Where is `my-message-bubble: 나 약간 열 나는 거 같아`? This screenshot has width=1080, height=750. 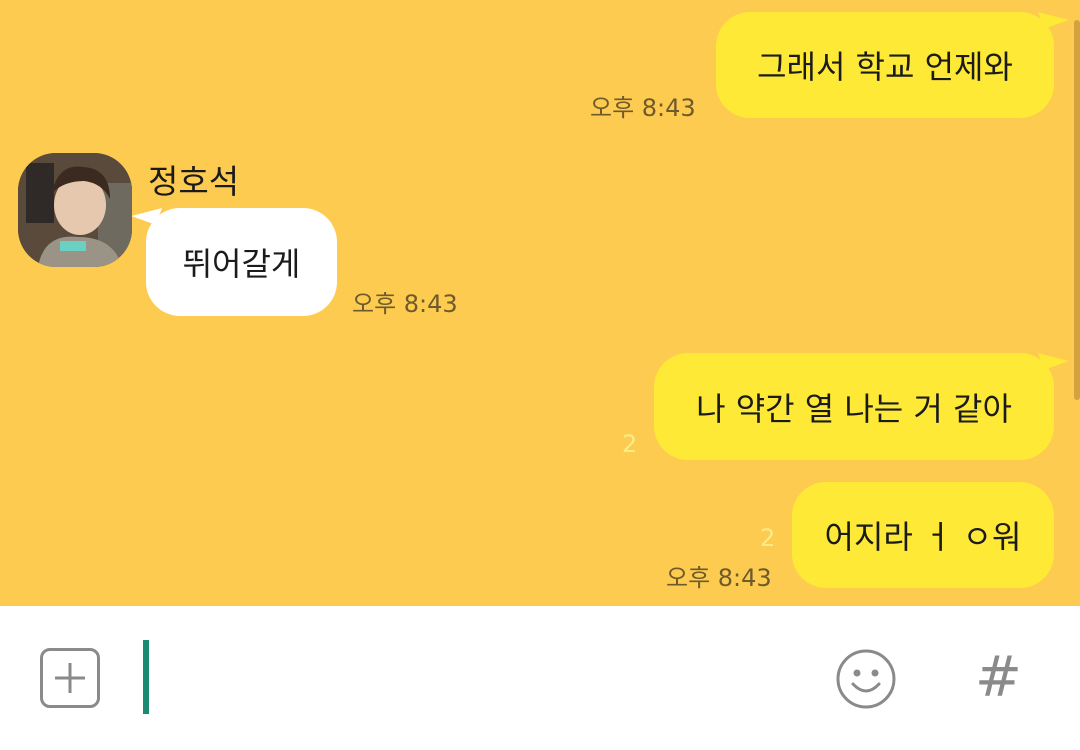 my-message-bubble: 나 약간 열 나는 거 같아 is located at coordinates (861, 402).